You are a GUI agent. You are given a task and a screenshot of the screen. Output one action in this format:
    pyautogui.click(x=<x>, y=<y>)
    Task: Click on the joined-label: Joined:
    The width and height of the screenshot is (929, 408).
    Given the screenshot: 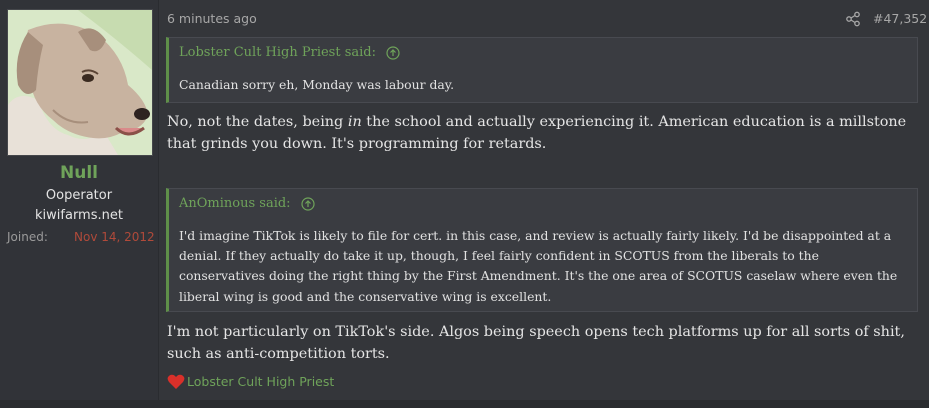 What is the action you would take?
    pyautogui.click(x=27, y=237)
    